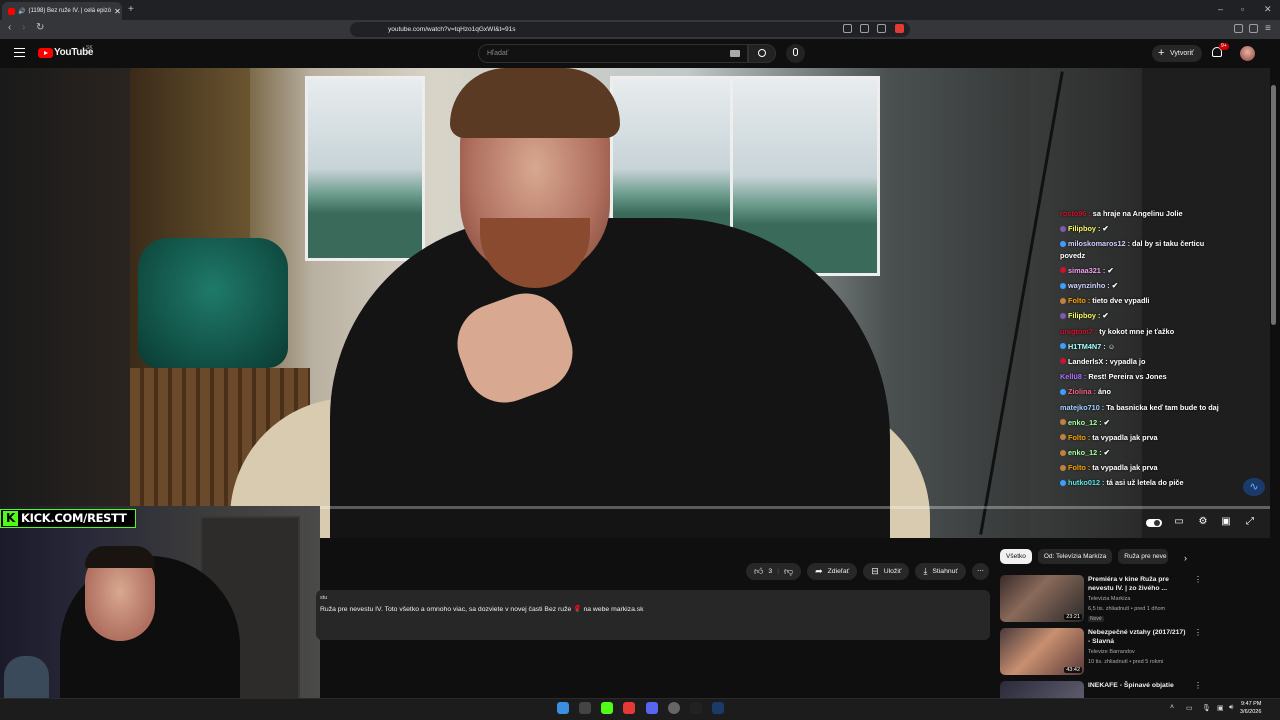 The width and height of the screenshot is (1280, 720). I want to click on subtitles-icon: ▭, so click(1179, 522).